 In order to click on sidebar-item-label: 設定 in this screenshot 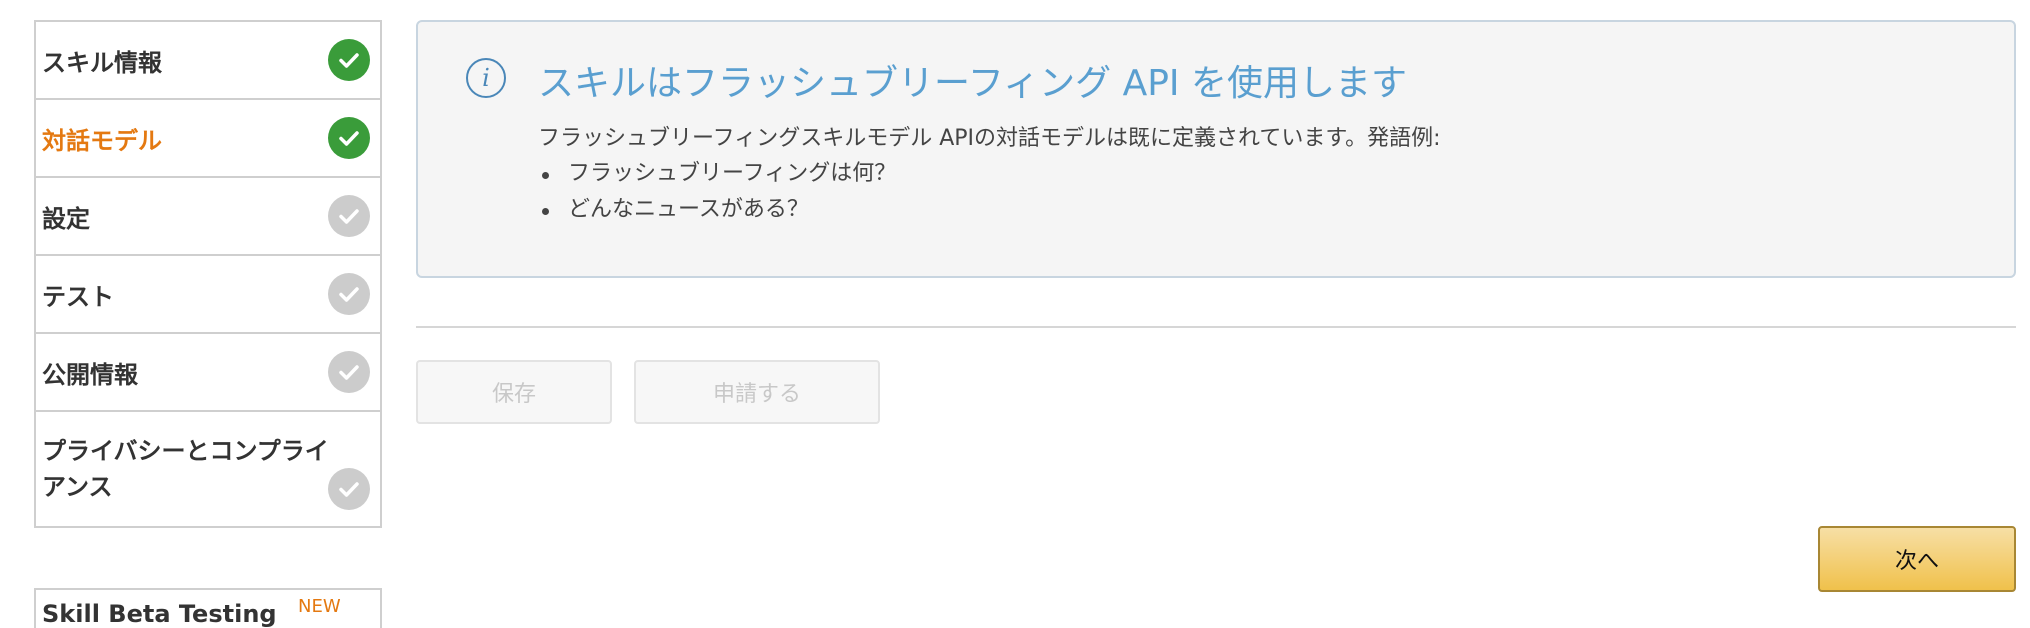, I will do `click(66, 218)`.